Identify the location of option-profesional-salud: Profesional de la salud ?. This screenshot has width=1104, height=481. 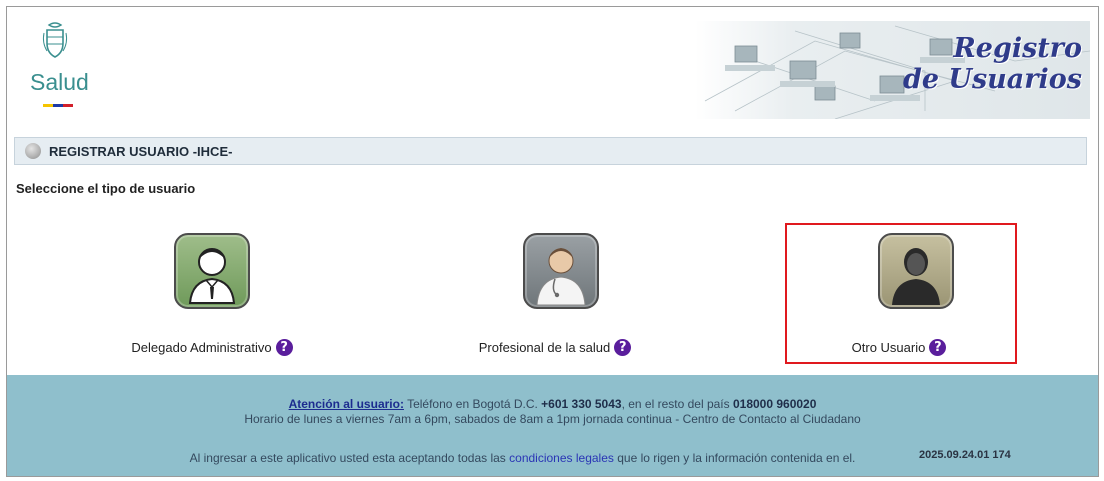
(555, 293).